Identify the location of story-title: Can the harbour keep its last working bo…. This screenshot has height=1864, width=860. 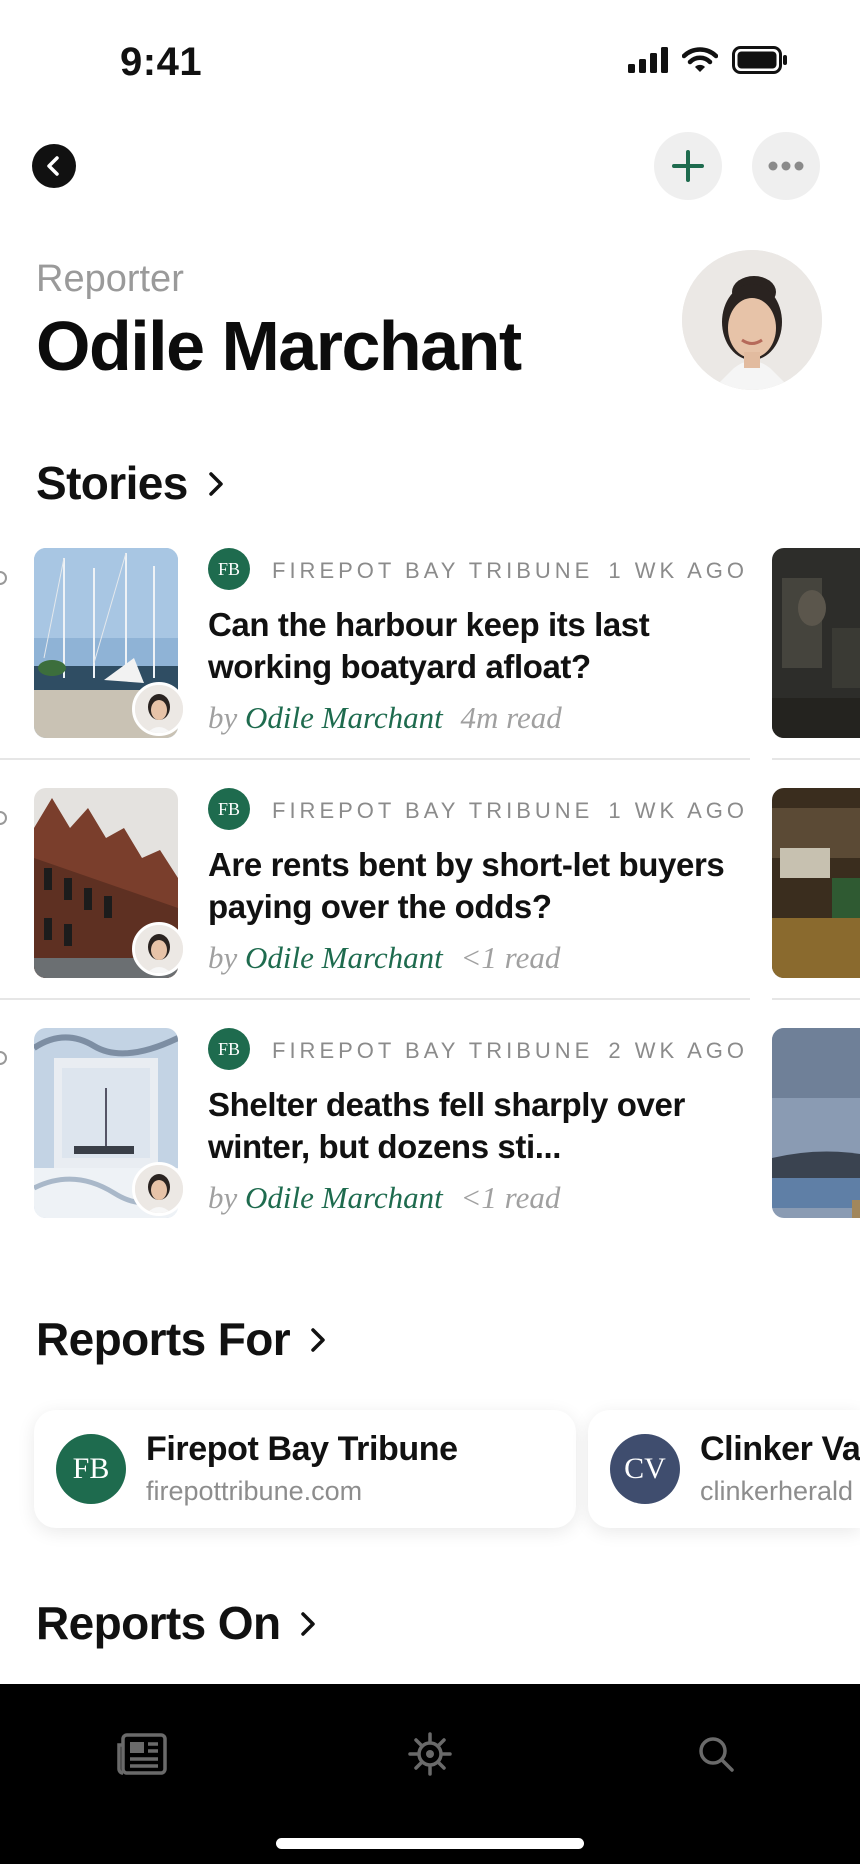
(429, 645).